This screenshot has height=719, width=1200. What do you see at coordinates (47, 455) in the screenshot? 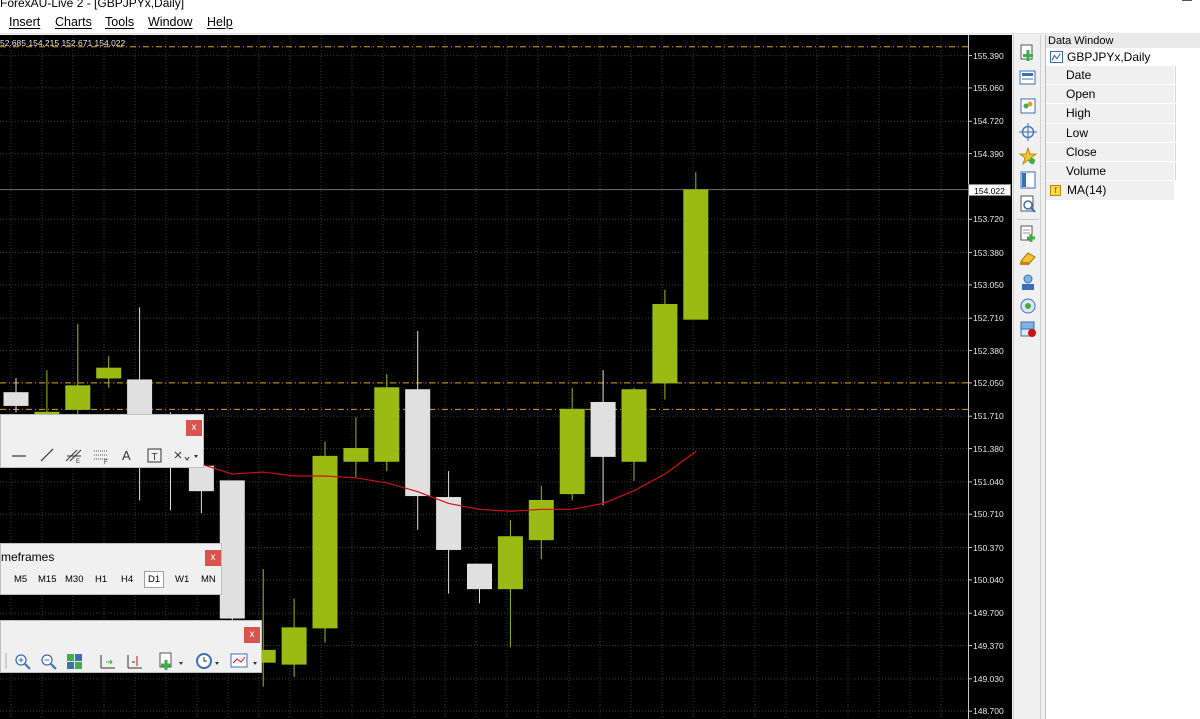
I see `trend-line-icon` at bounding box center [47, 455].